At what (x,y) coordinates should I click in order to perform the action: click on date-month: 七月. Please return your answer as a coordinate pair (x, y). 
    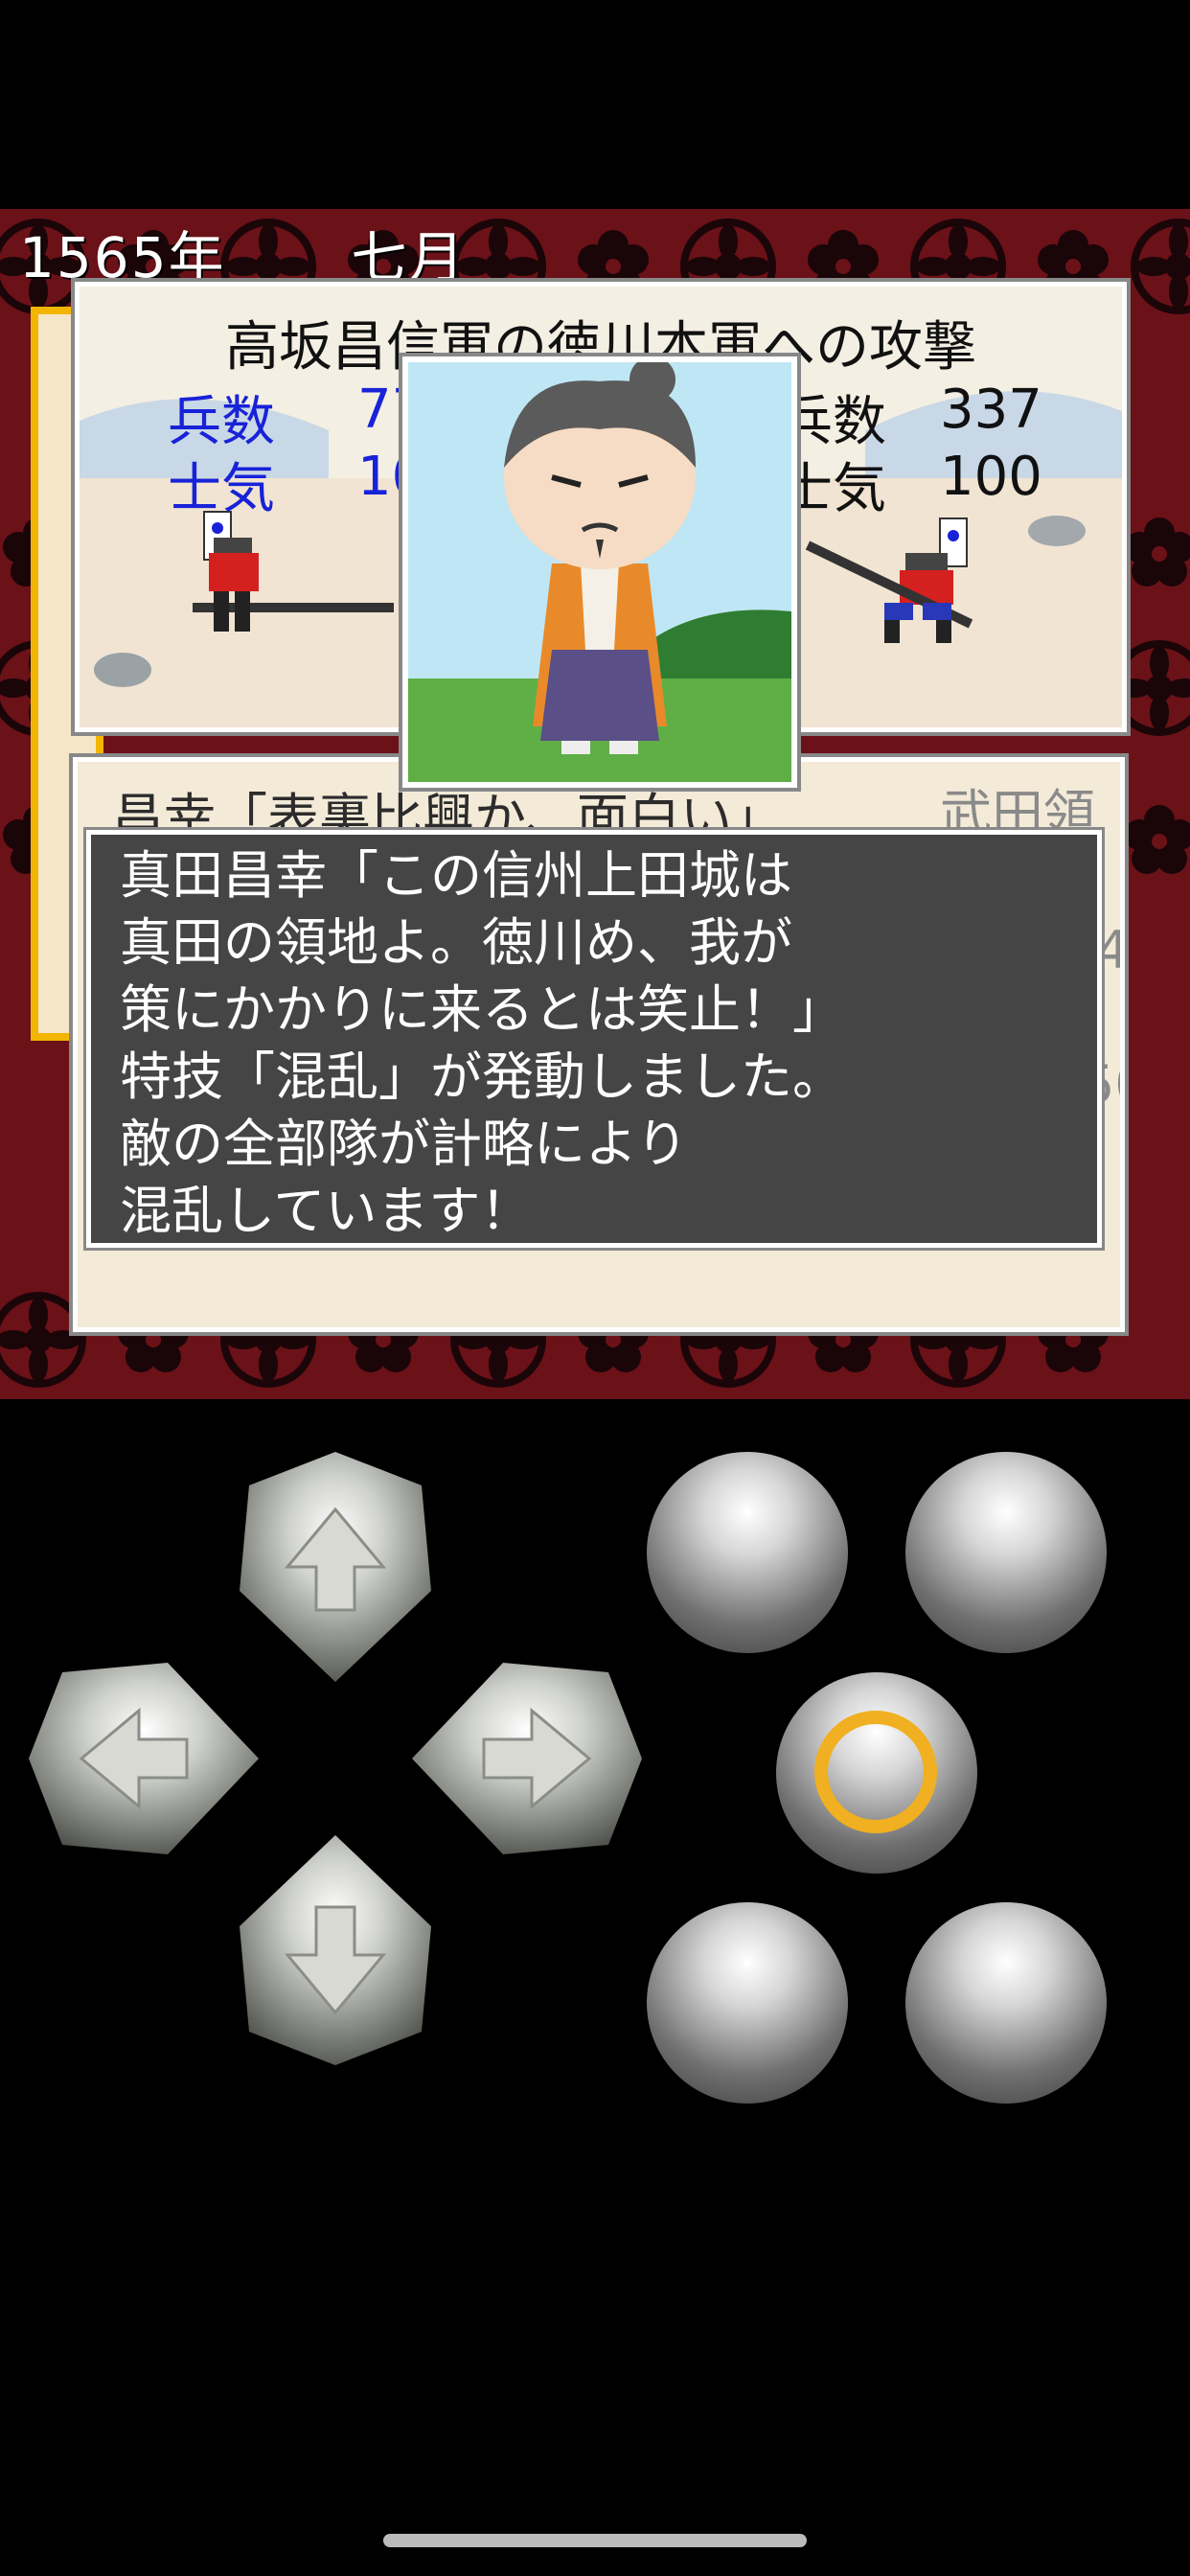
    Looking at the image, I should click on (409, 257).